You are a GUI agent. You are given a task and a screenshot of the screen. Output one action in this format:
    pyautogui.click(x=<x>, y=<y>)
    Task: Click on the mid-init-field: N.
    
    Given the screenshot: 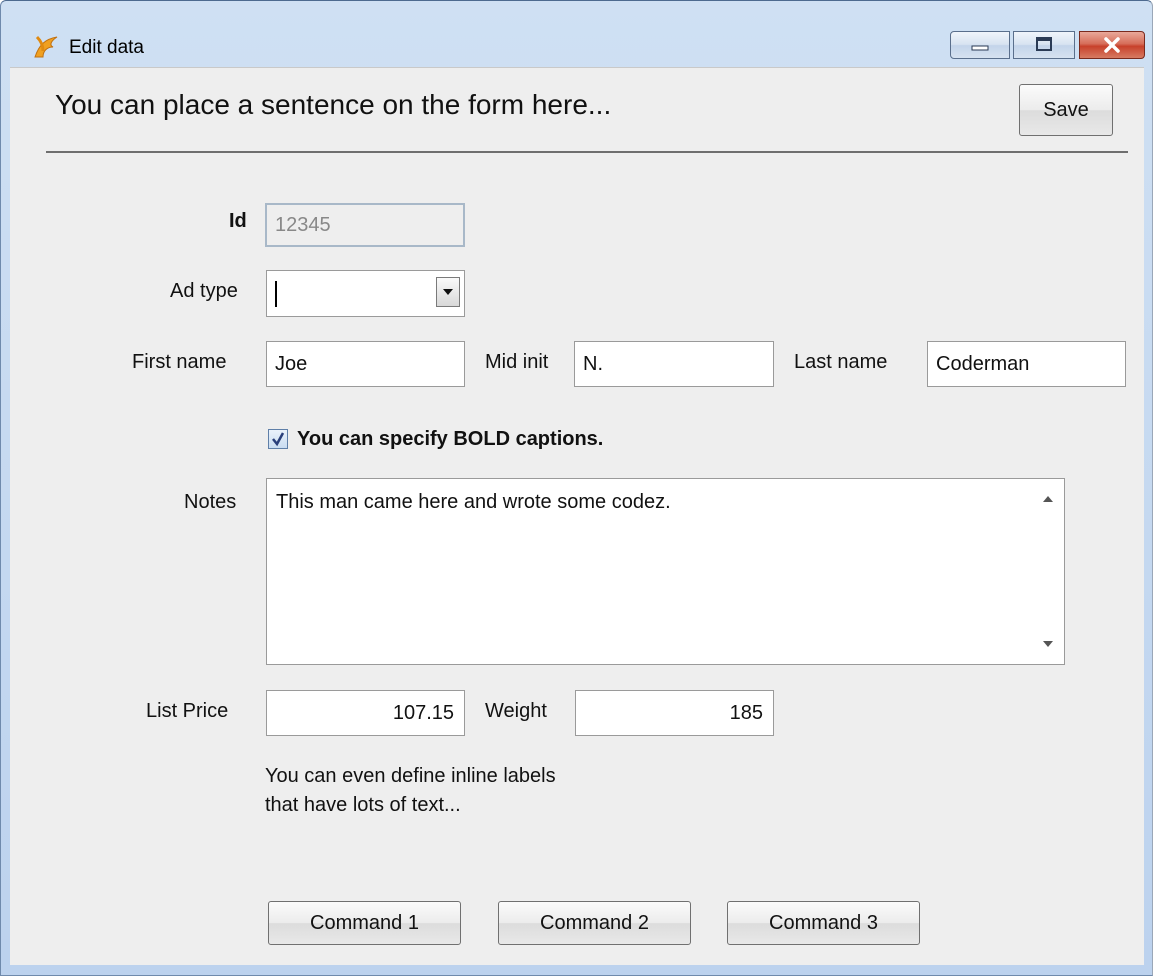 What is the action you would take?
    pyautogui.click(x=674, y=364)
    